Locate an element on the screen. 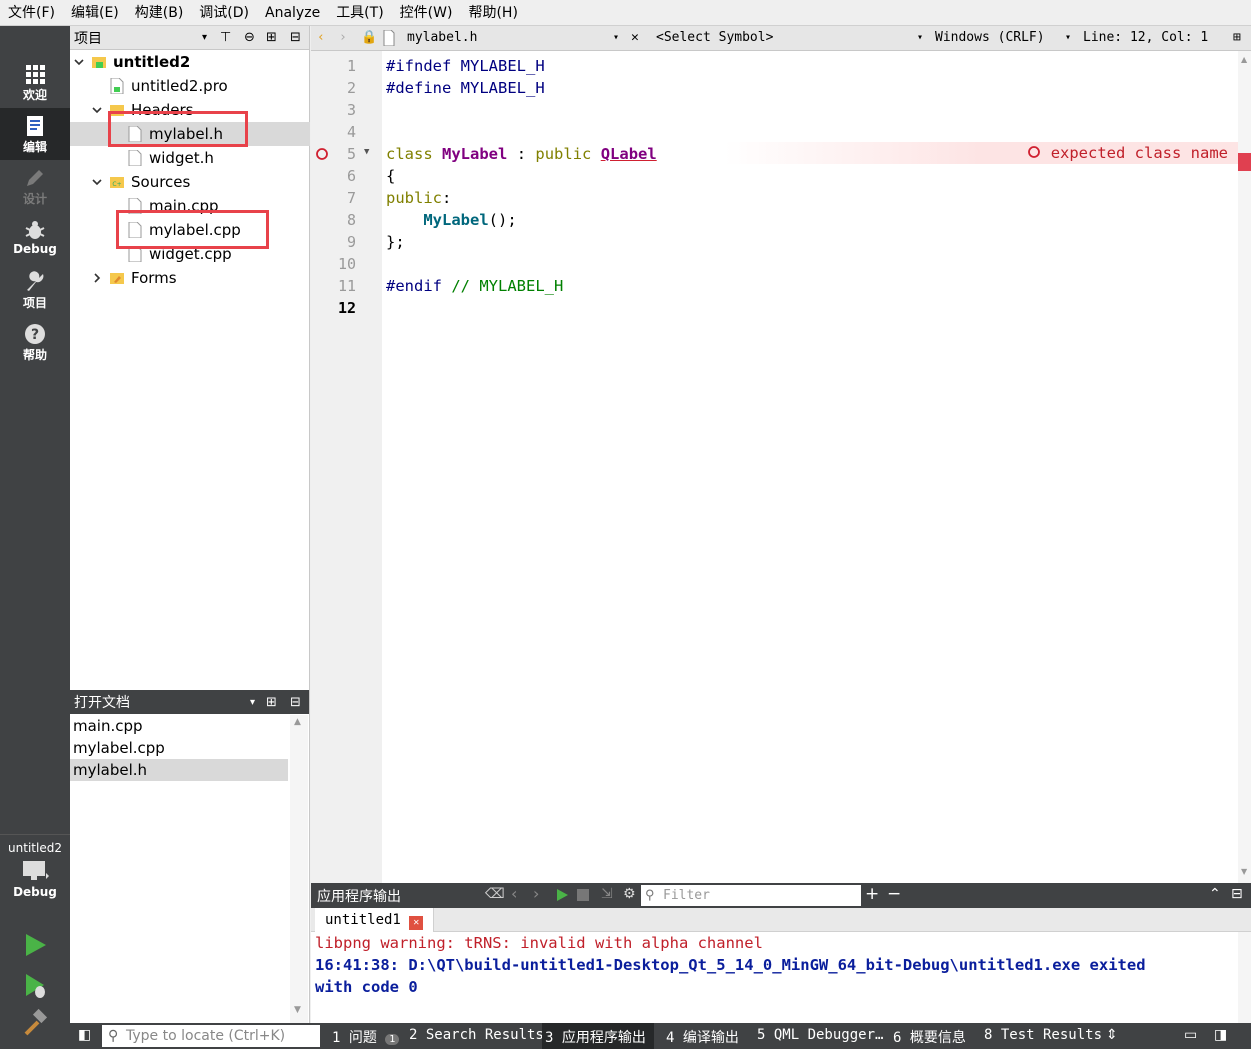 The image size is (1251, 1049). gear-icon: ⚙ is located at coordinates (629, 894).